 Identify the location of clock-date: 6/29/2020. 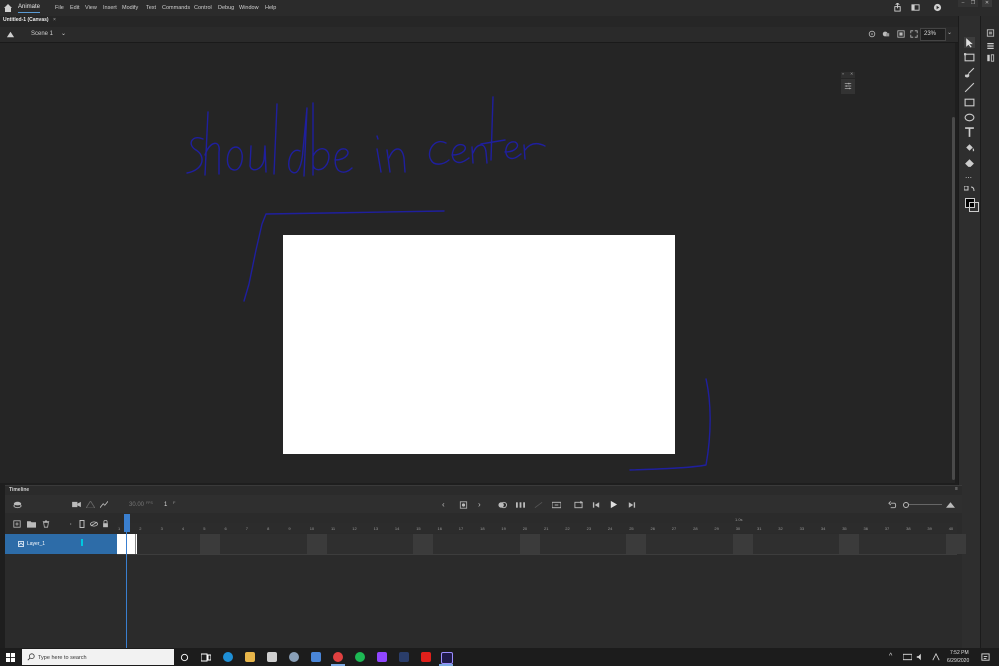
(958, 661).